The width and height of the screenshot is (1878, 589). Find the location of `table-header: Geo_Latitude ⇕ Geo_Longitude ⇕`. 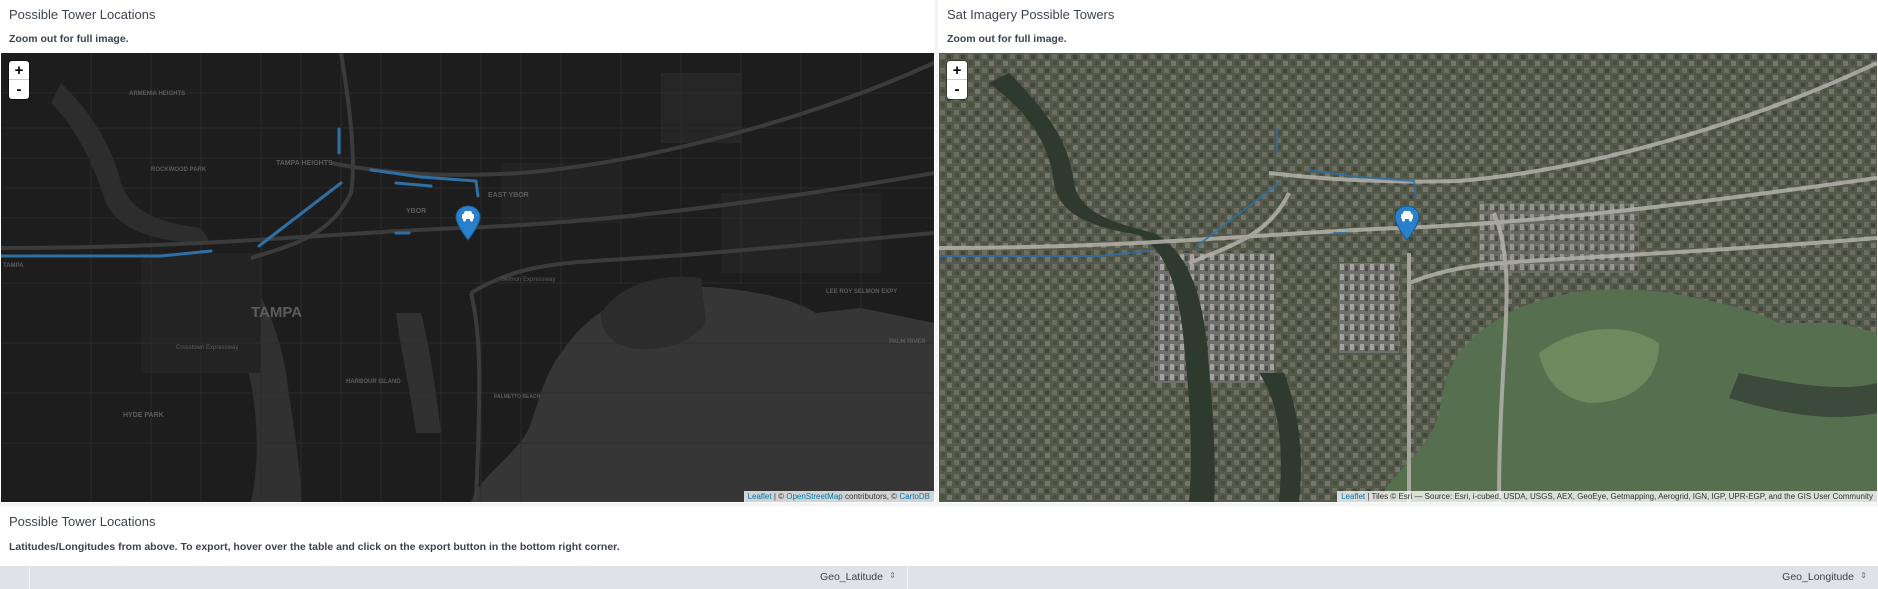

table-header: Geo_Latitude ⇕ Geo_Longitude ⇕ is located at coordinates (939, 577).